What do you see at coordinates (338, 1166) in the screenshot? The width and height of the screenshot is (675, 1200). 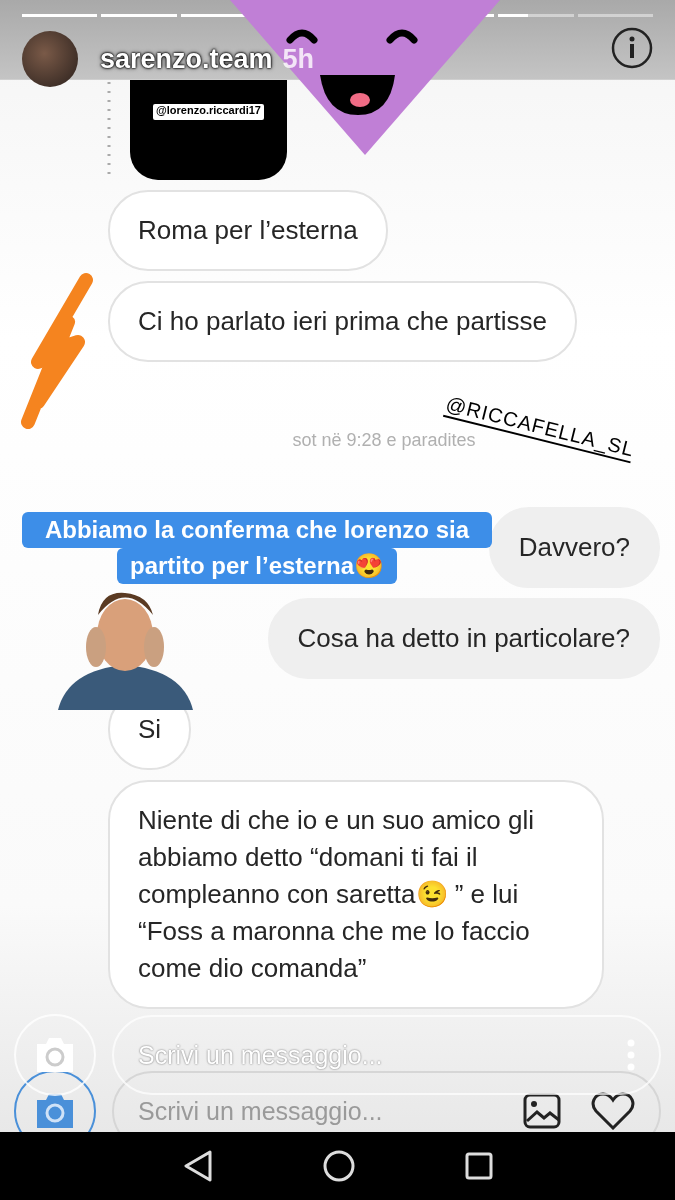 I see `home-icon` at bounding box center [338, 1166].